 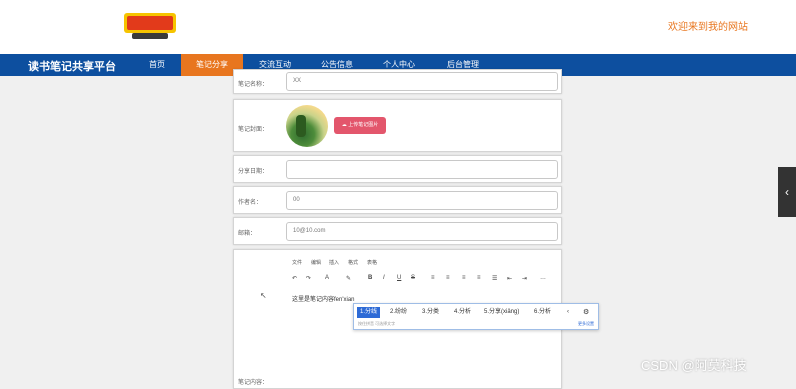 What do you see at coordinates (372, 262) in the screenshot?
I see `menu-table: 表格` at bounding box center [372, 262].